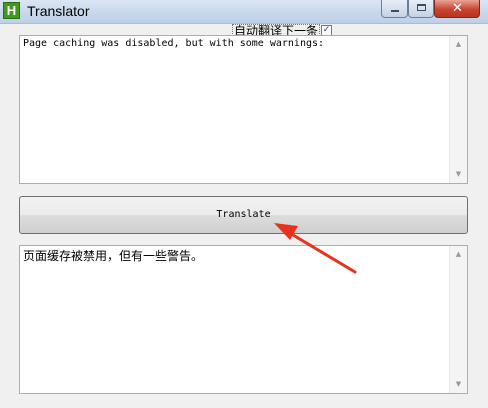 The width and height of the screenshot is (488, 408). What do you see at coordinates (243, 215) in the screenshot?
I see `translate-button: Translate` at bounding box center [243, 215].